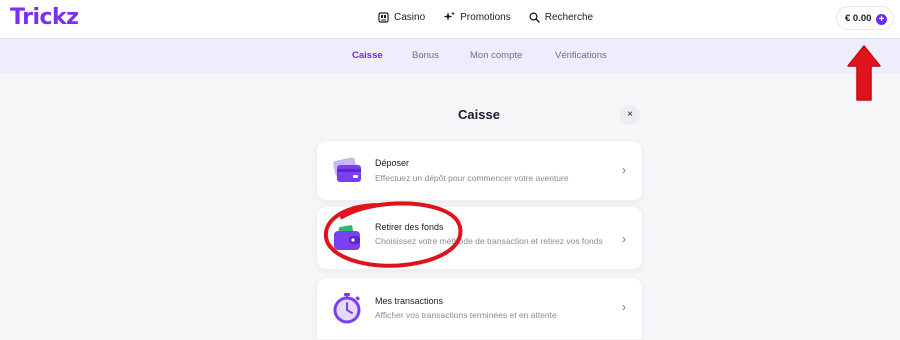  I want to click on stopwatch-icon, so click(347, 308).